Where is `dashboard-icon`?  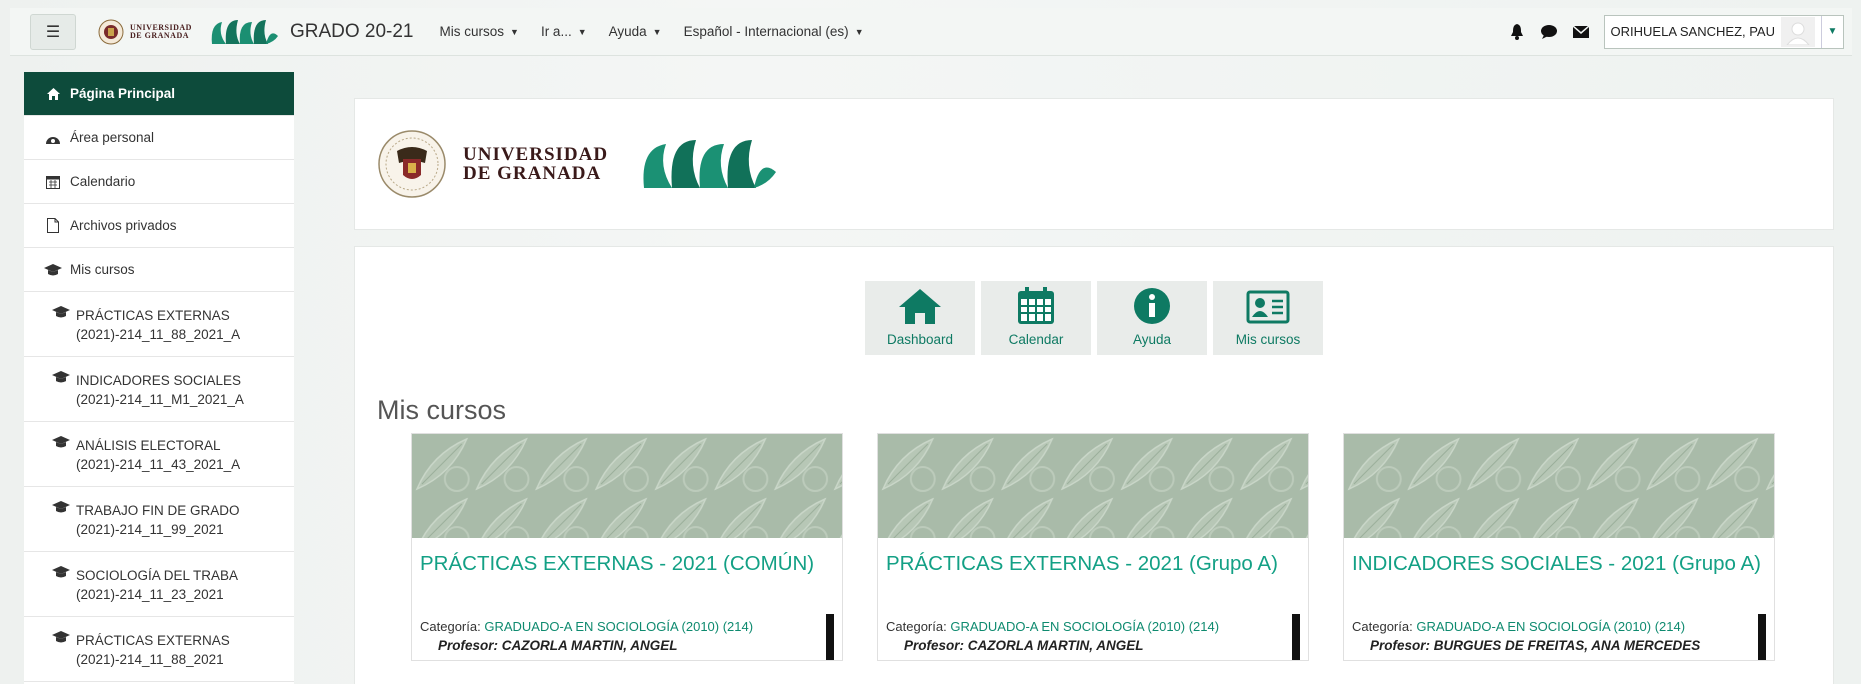 dashboard-icon is located at coordinates (53, 138).